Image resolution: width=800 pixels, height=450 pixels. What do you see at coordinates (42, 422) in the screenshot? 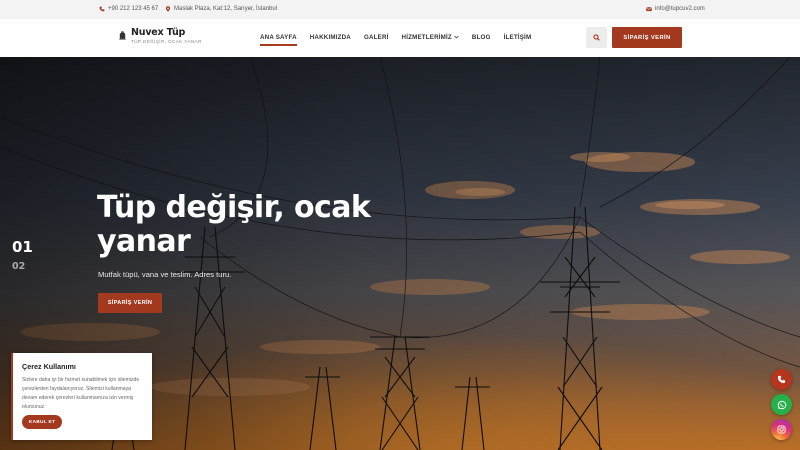
I see `cookie-accept-button: KABUL ET` at bounding box center [42, 422].